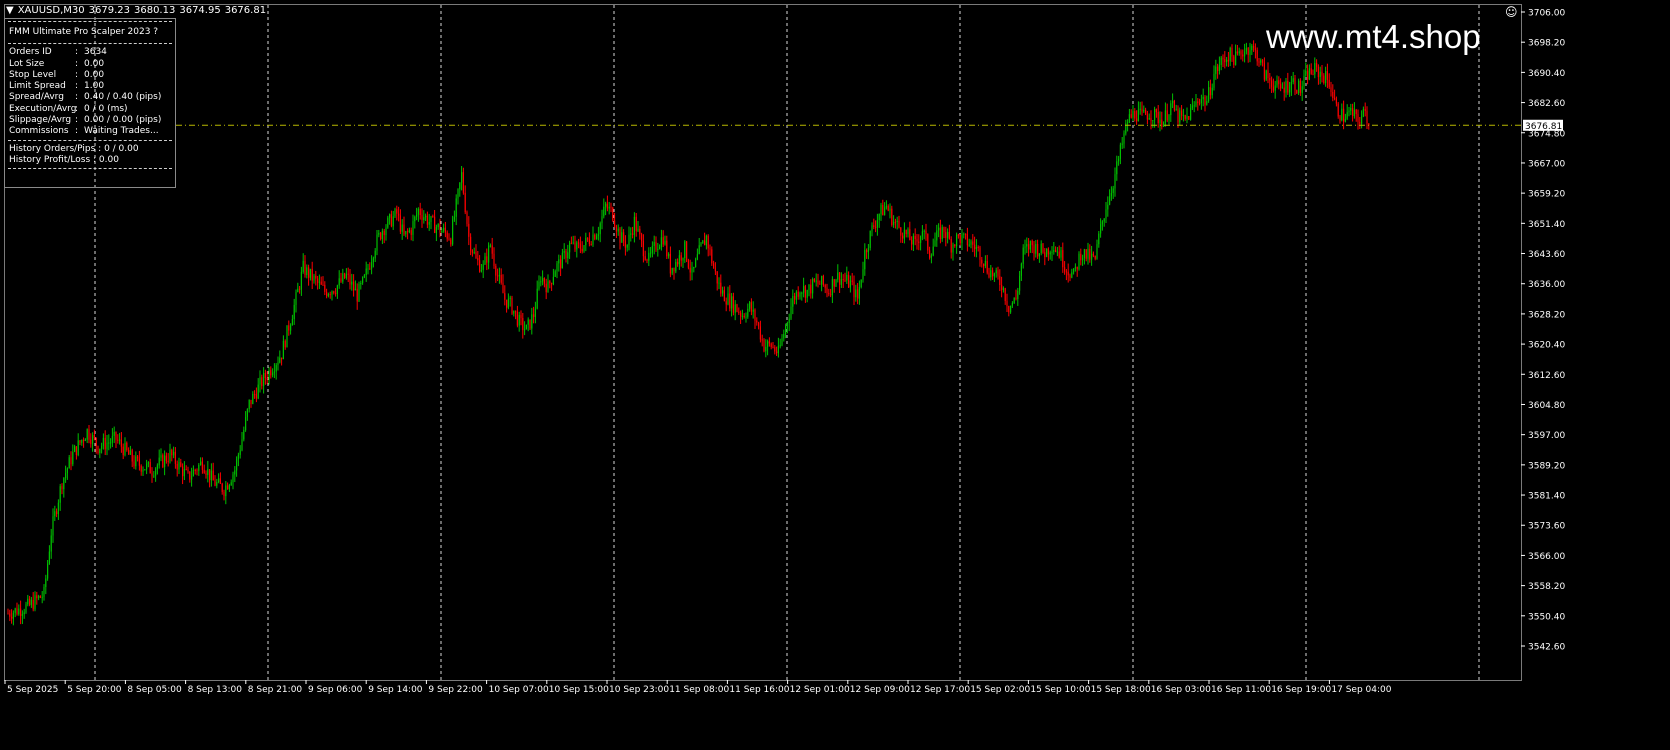  What do you see at coordinates (27, 63) in the screenshot?
I see `panel-row-label: Lot Size` at bounding box center [27, 63].